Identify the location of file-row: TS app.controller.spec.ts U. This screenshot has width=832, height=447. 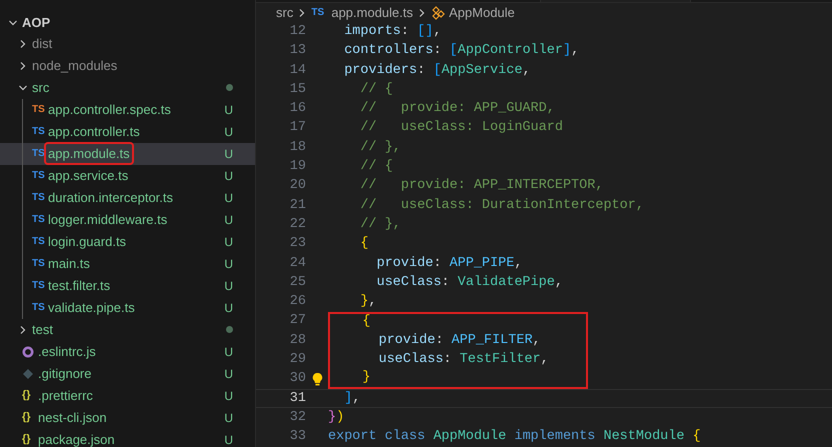
(127, 109).